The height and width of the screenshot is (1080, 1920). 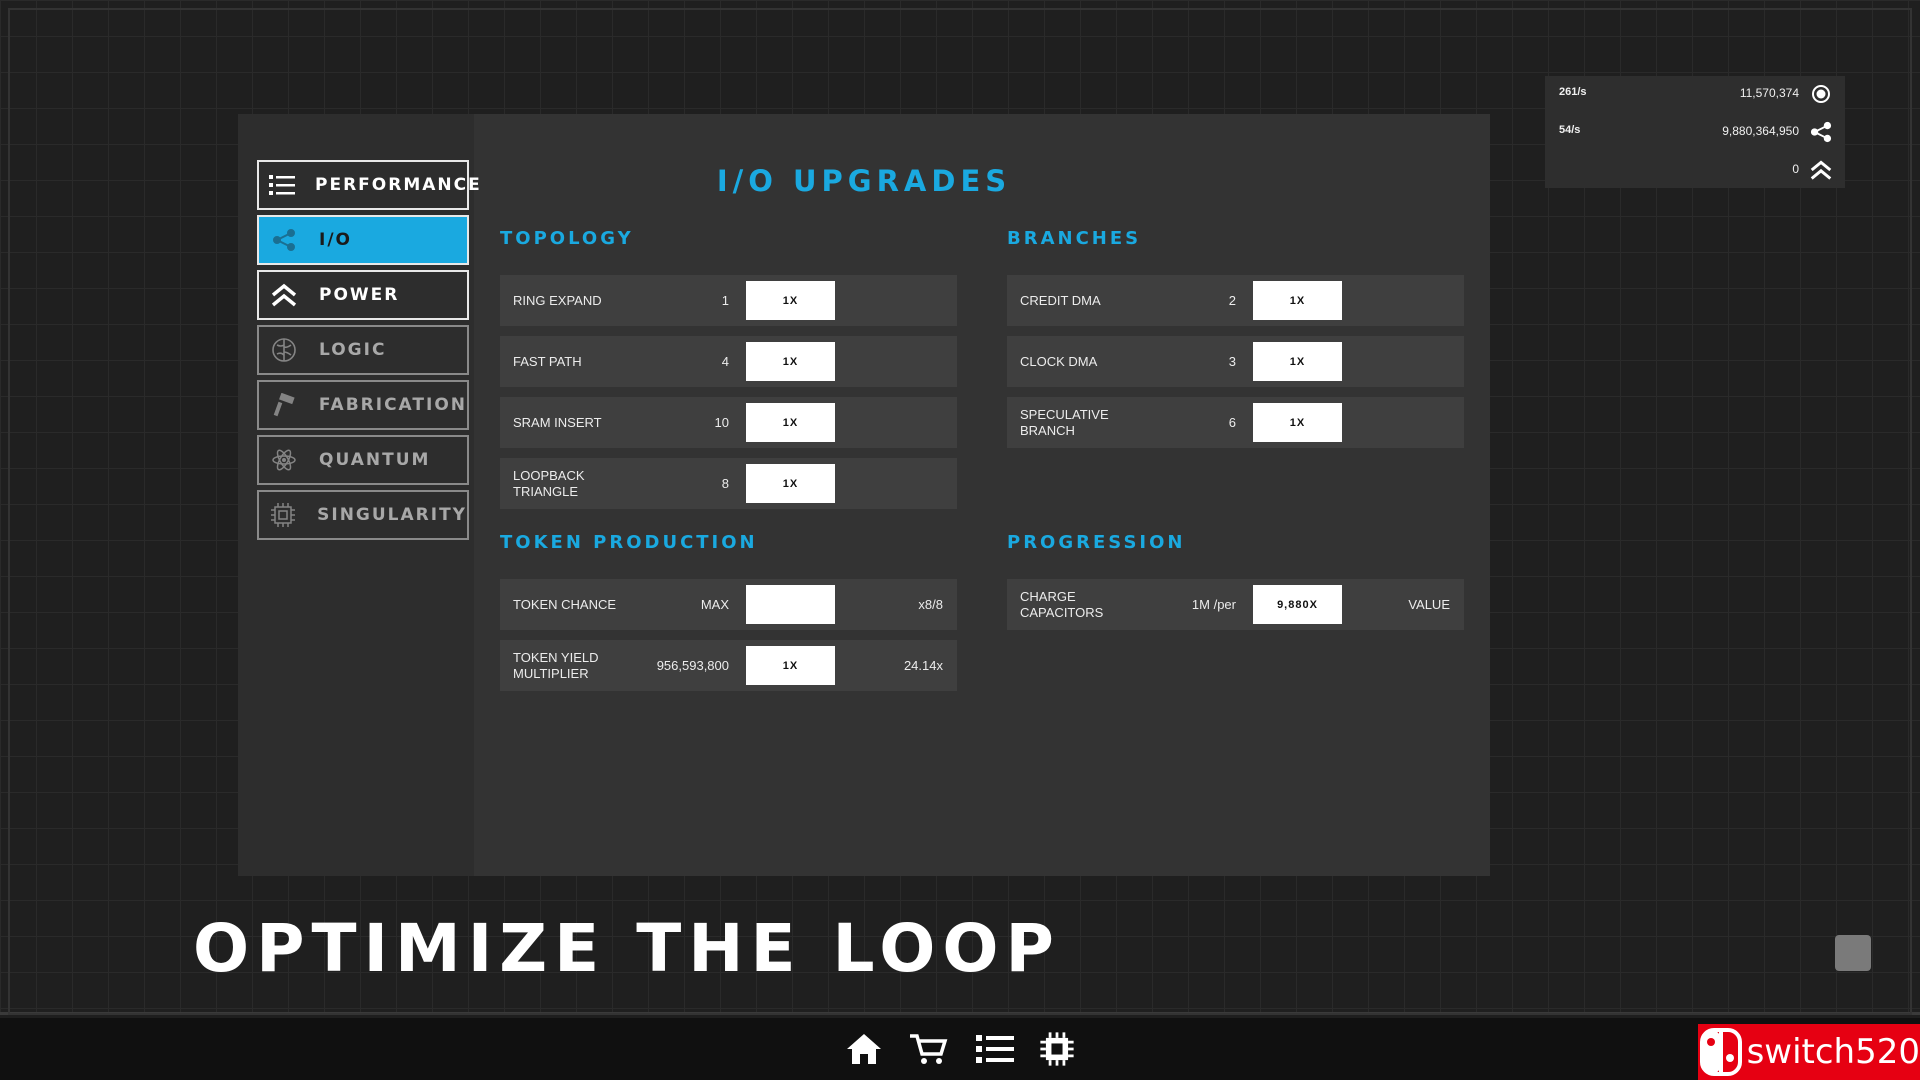 I want to click on upgrade-row-token-chance: TOKEN CHANCE MAX x8/8, so click(x=728, y=604).